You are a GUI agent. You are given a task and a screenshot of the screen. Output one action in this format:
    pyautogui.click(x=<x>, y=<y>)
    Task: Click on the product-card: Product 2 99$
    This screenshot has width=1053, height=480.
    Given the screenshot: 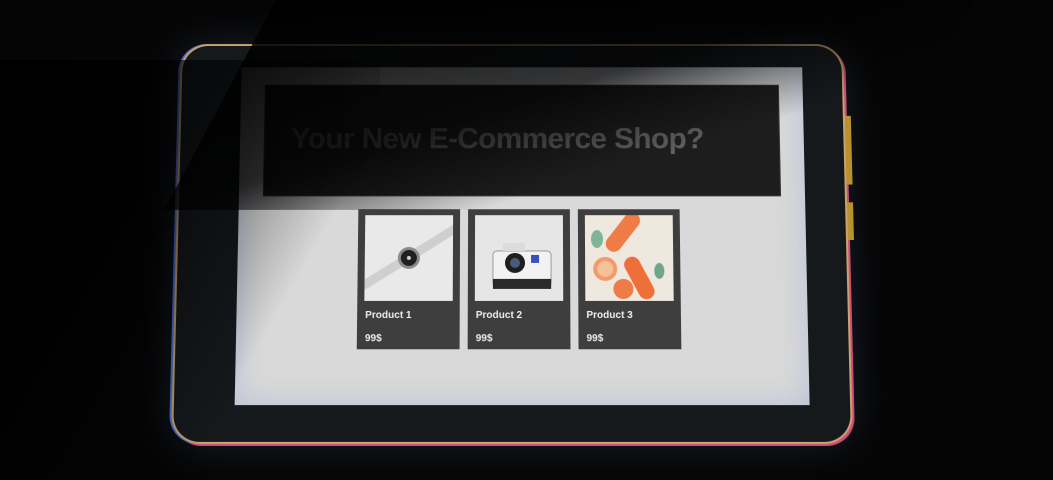 What is the action you would take?
    pyautogui.click(x=519, y=279)
    